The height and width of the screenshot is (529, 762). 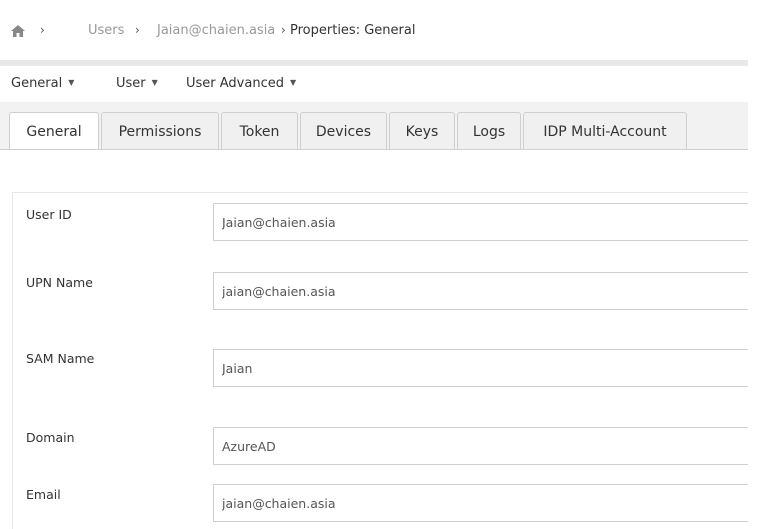 I want to click on breadcrumb-current-page: Properties: General, so click(x=353, y=30).